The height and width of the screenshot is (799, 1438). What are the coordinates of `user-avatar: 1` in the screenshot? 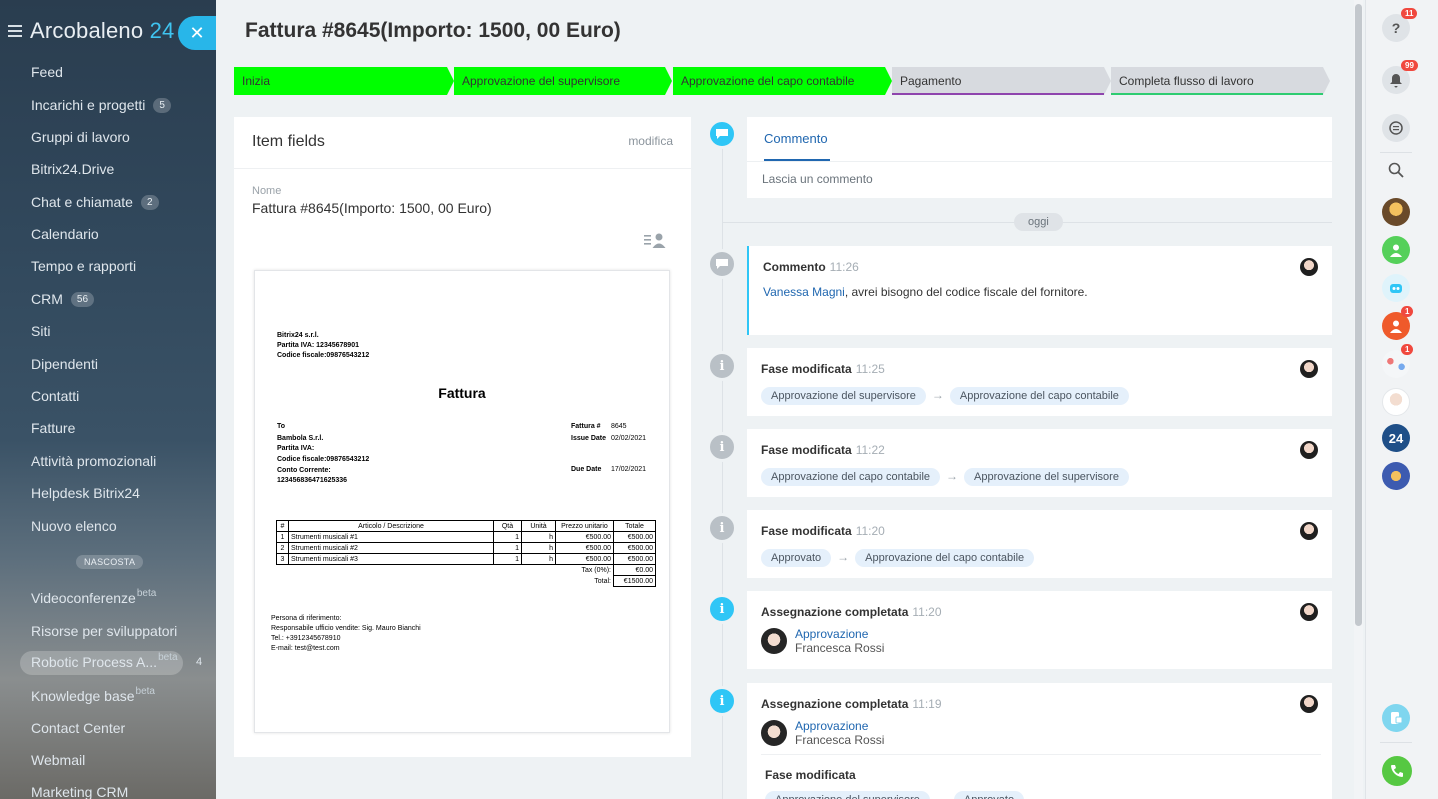 It's located at (1398, 323).